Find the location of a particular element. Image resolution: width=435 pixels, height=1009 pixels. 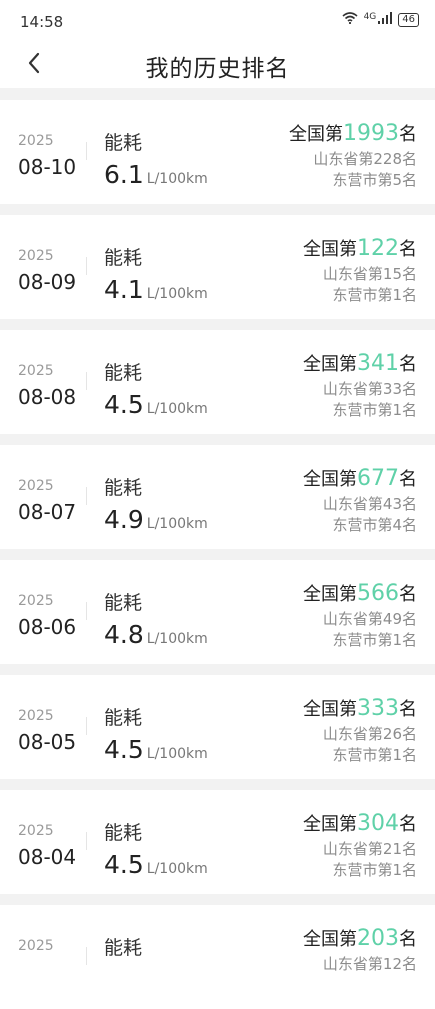

province-rank: 山东省第228名 is located at coordinates (365, 159).